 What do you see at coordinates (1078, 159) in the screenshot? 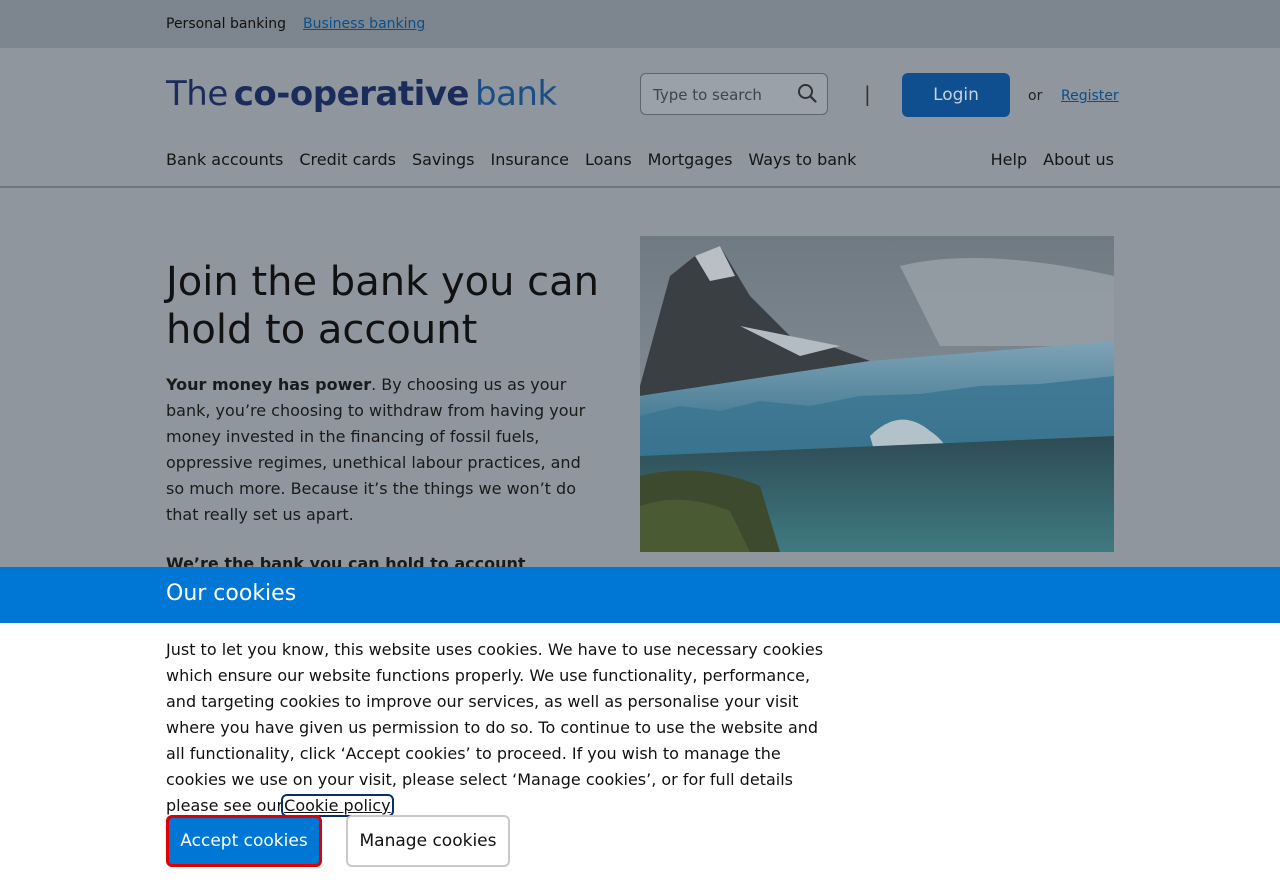
I see `nav-about-us: About us` at bounding box center [1078, 159].